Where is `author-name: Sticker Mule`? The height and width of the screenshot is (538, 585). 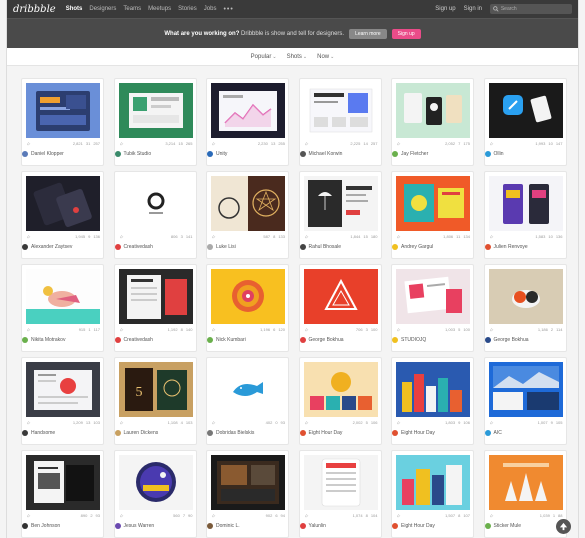 author-name: Sticker Mule is located at coordinates (508, 526).